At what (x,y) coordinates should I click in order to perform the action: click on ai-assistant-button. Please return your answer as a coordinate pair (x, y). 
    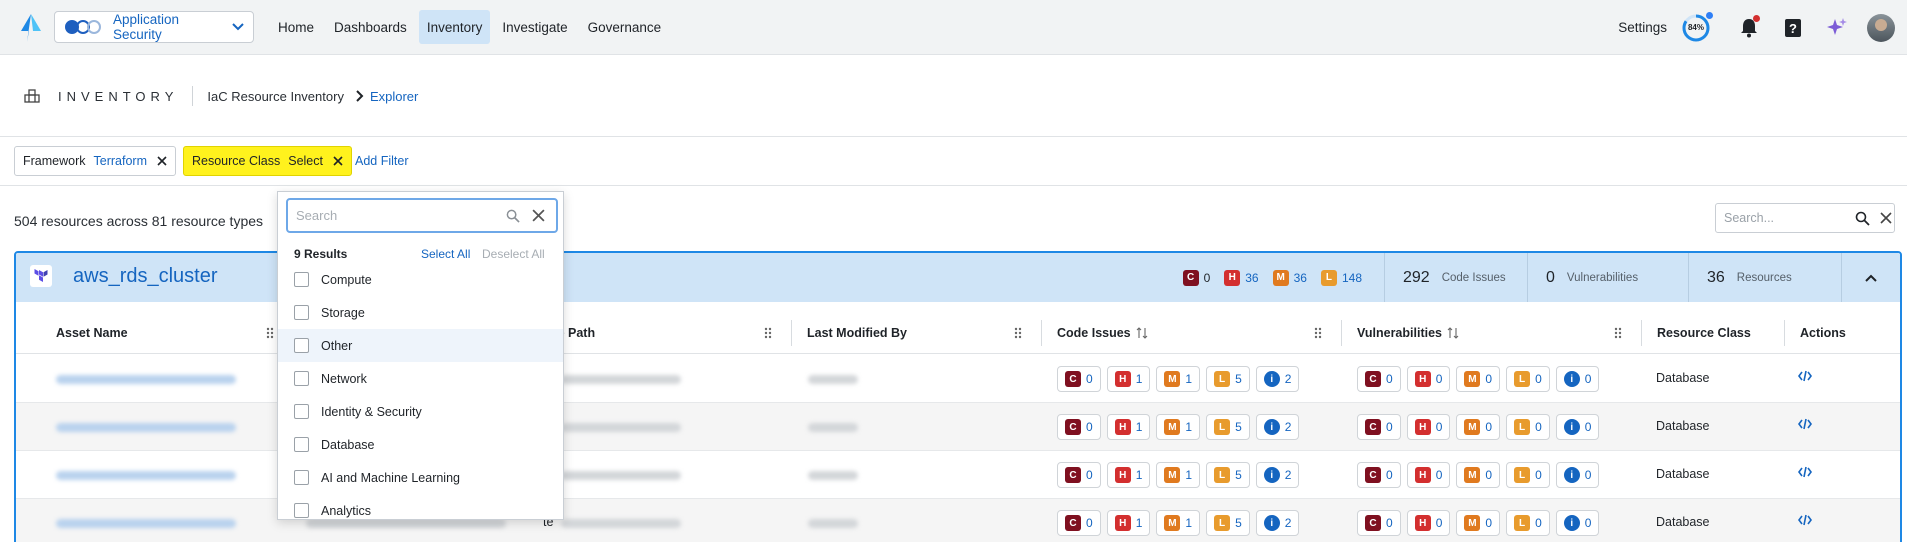
    Looking at the image, I should click on (1837, 27).